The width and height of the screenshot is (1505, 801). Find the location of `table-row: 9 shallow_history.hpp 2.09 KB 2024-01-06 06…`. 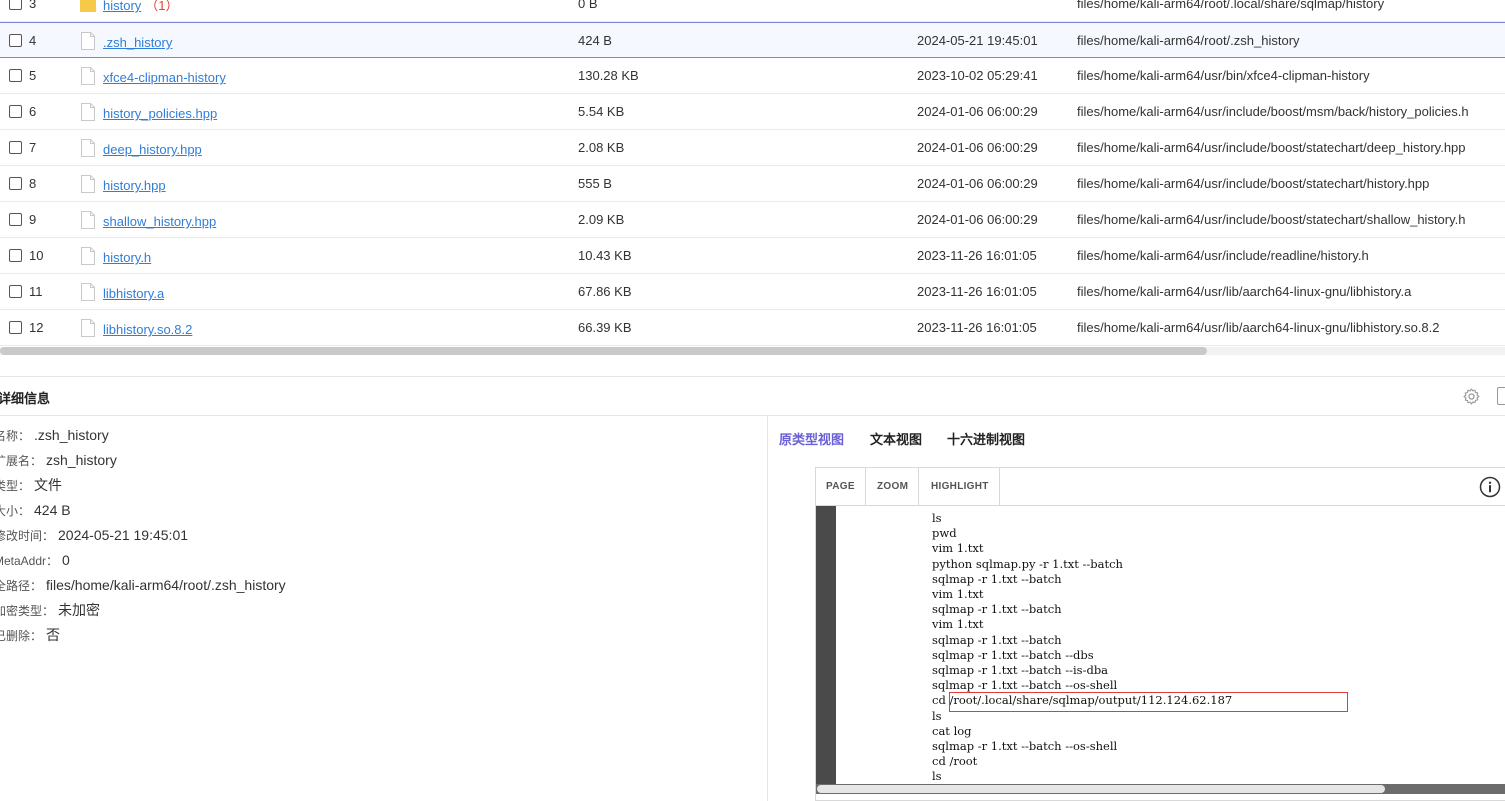

table-row: 9 shallow_history.hpp 2.09 KB 2024-01-06 06… is located at coordinates (752, 220).